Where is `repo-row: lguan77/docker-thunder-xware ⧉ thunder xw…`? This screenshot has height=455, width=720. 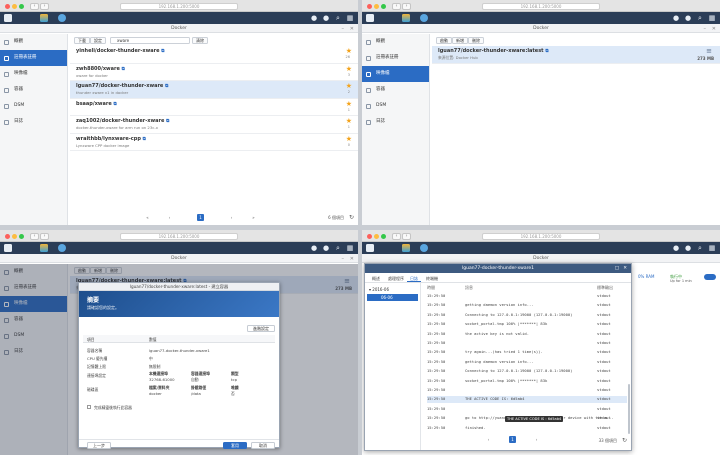
repo-row: lguan77/docker-thunder-xware ⧉ thunder xw… is located at coordinates (214, 90).